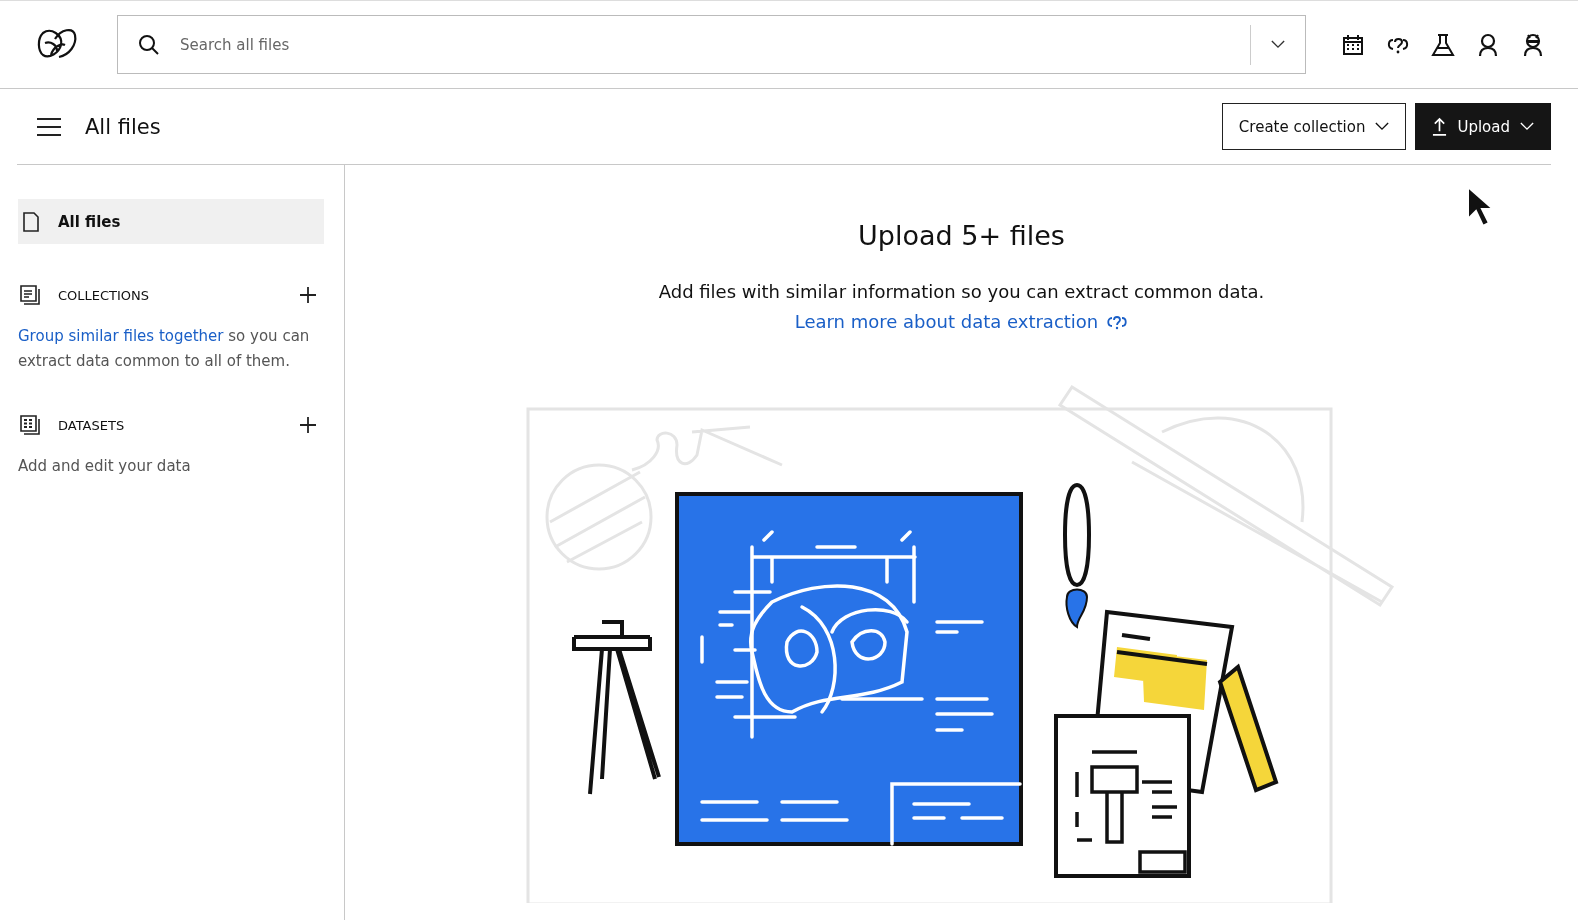 This screenshot has width=1578, height=920. I want to click on section-title: DATASETS, so click(92, 425).